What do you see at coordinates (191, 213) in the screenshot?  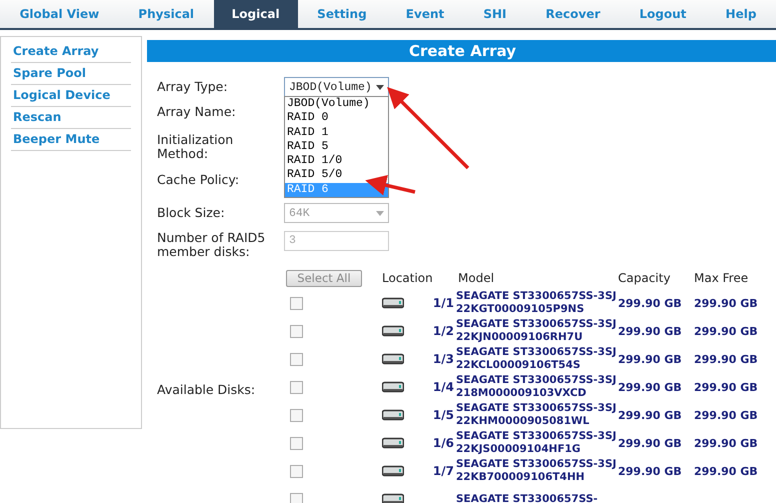 I see `field-label: Block Size:` at bounding box center [191, 213].